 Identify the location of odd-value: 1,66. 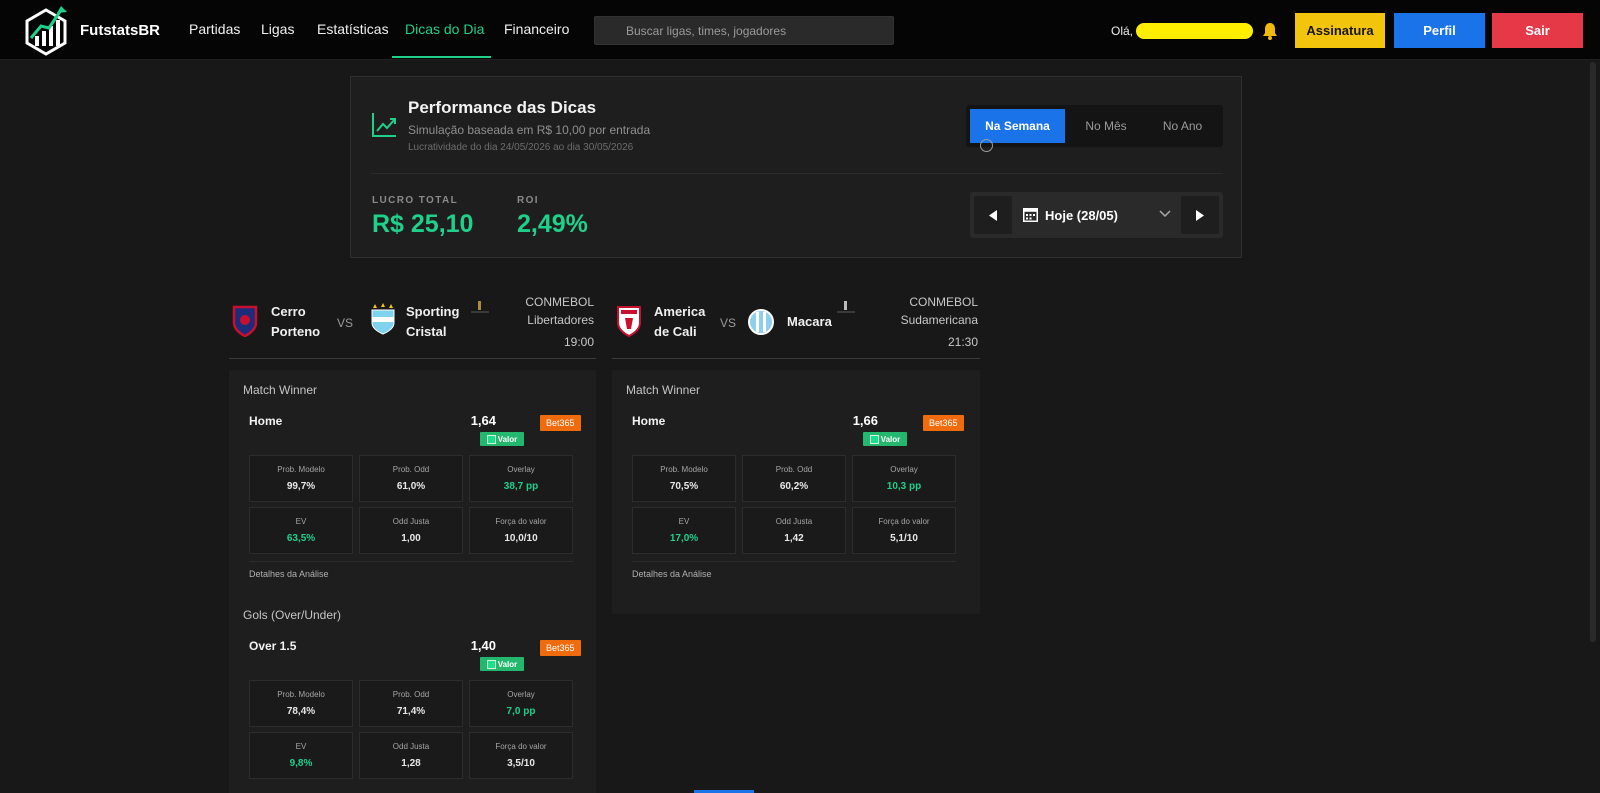
(865, 420).